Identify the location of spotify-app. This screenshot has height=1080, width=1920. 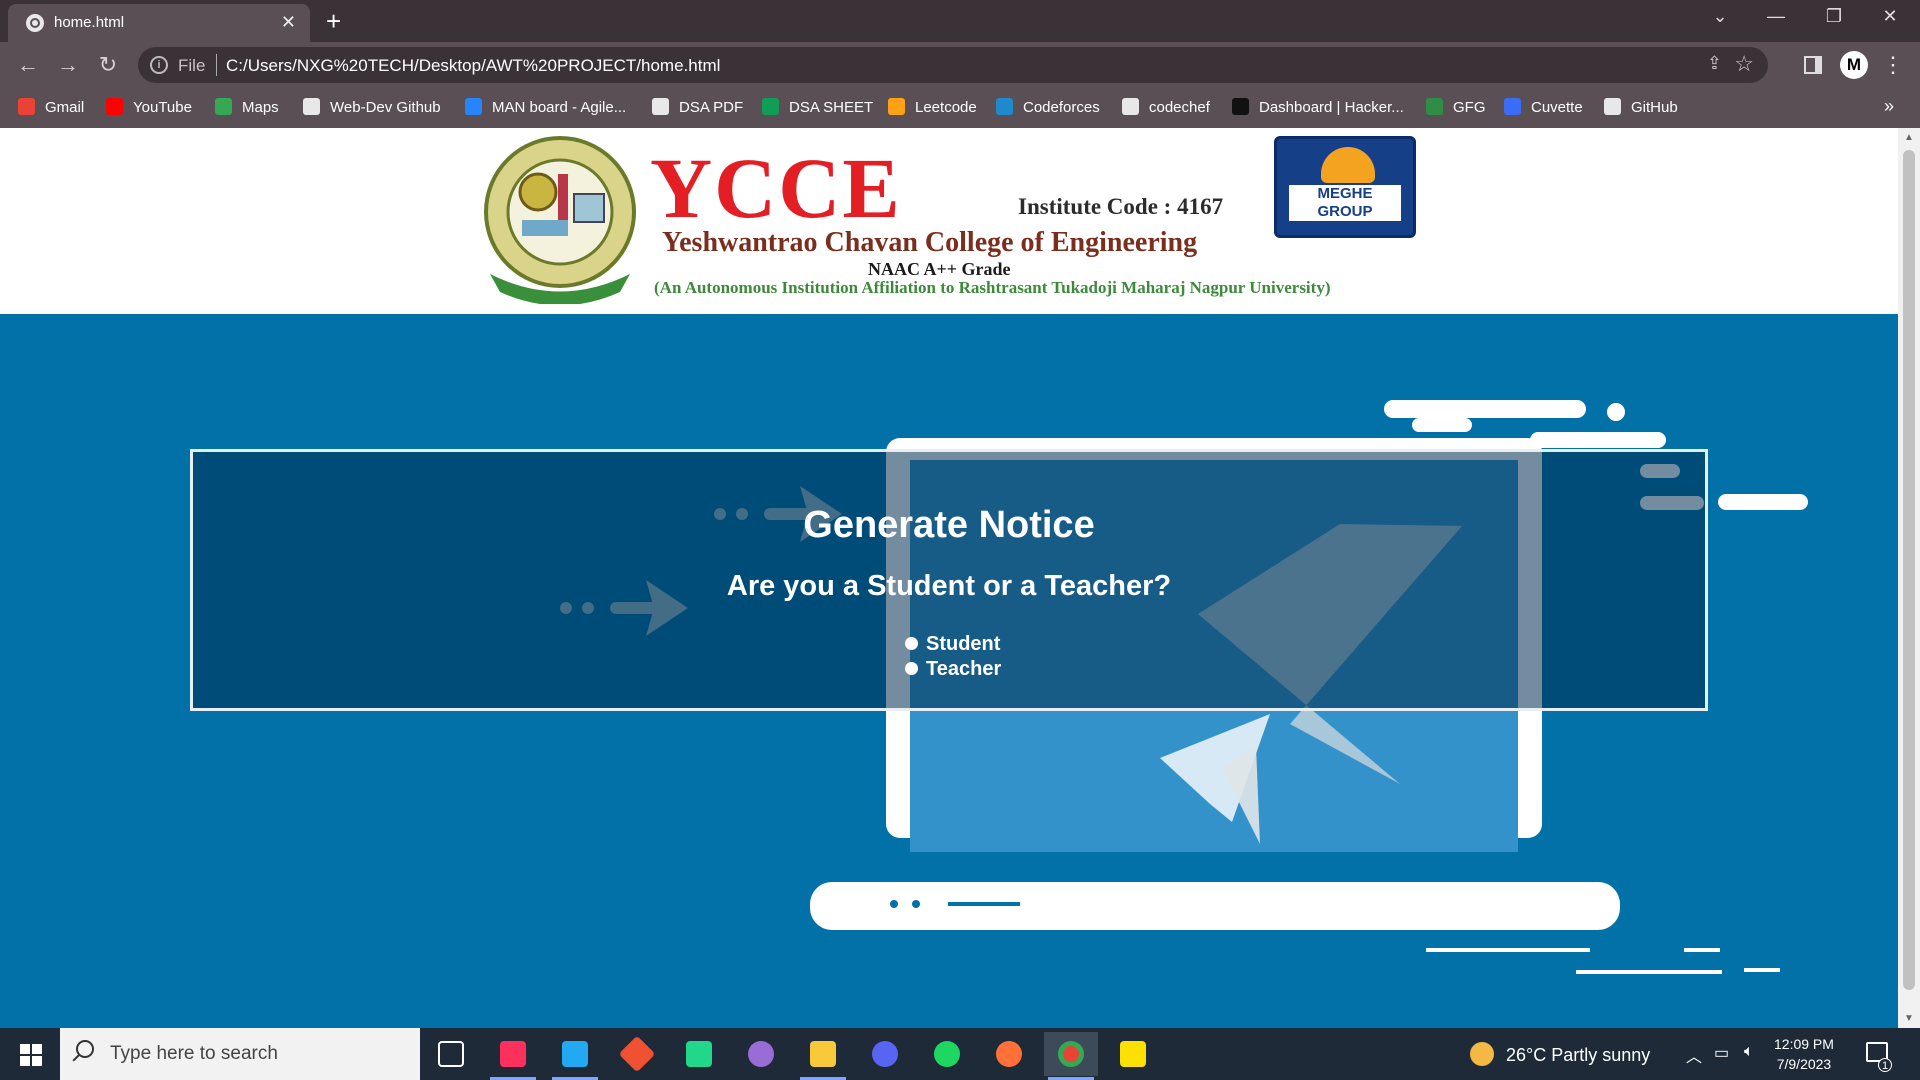
(947, 1054).